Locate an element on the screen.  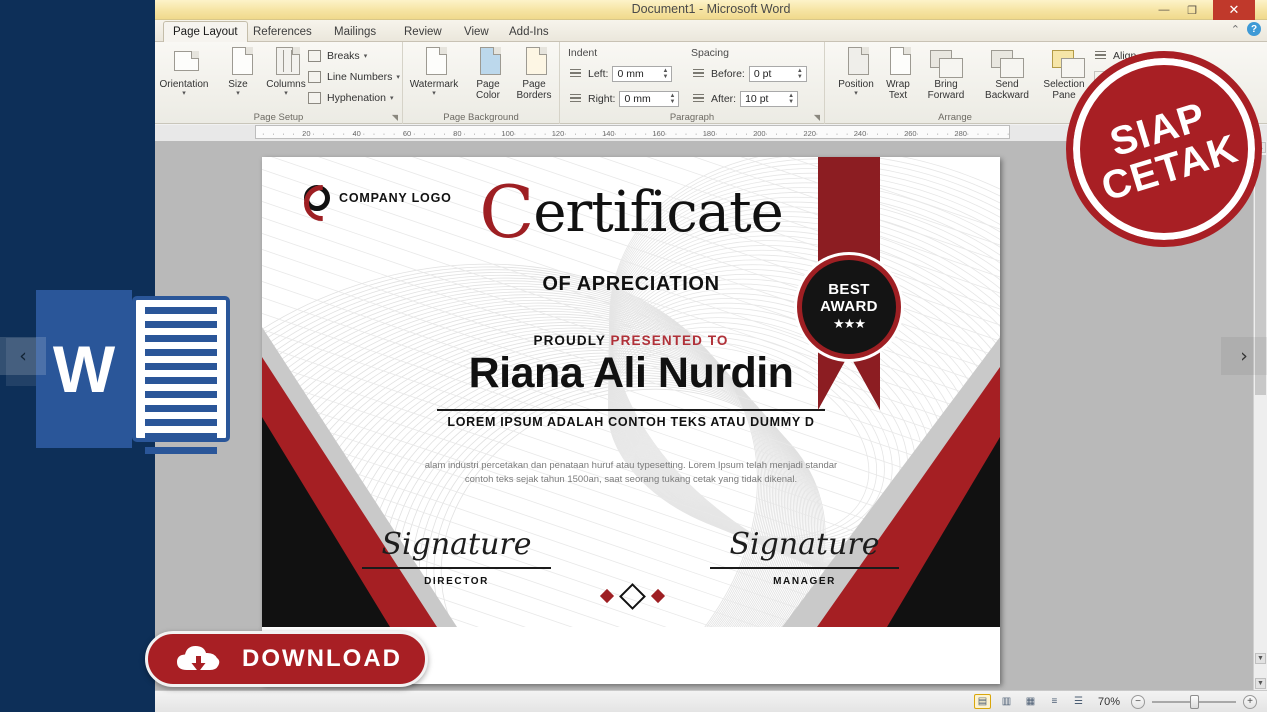
minimize-button: — is located at coordinates (1164, 10).